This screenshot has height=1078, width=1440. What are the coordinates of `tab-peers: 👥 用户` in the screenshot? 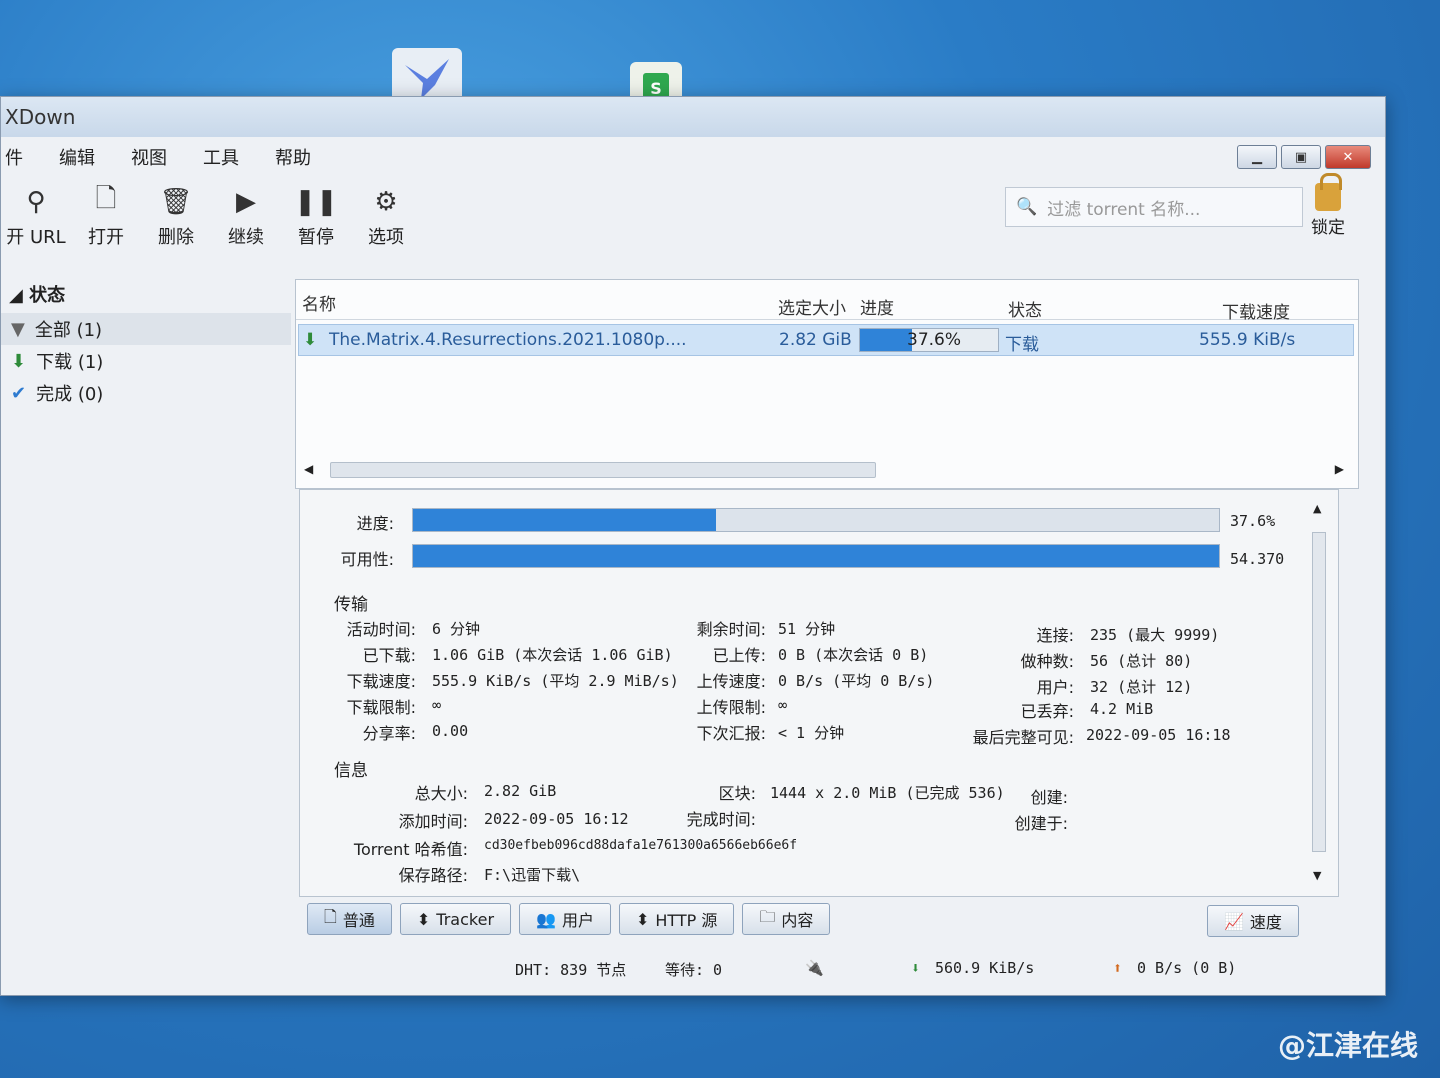 It's located at (565, 919).